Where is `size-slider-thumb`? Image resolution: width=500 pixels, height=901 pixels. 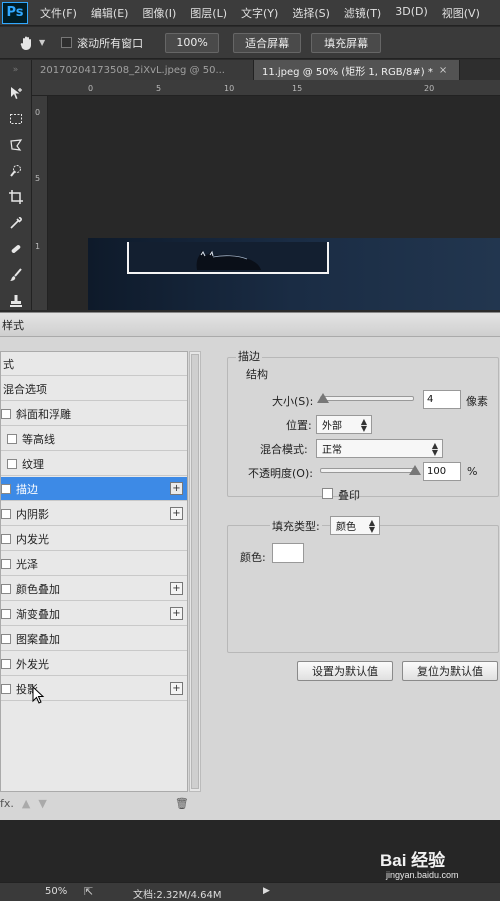
size-slider-thumb is located at coordinates (323, 398).